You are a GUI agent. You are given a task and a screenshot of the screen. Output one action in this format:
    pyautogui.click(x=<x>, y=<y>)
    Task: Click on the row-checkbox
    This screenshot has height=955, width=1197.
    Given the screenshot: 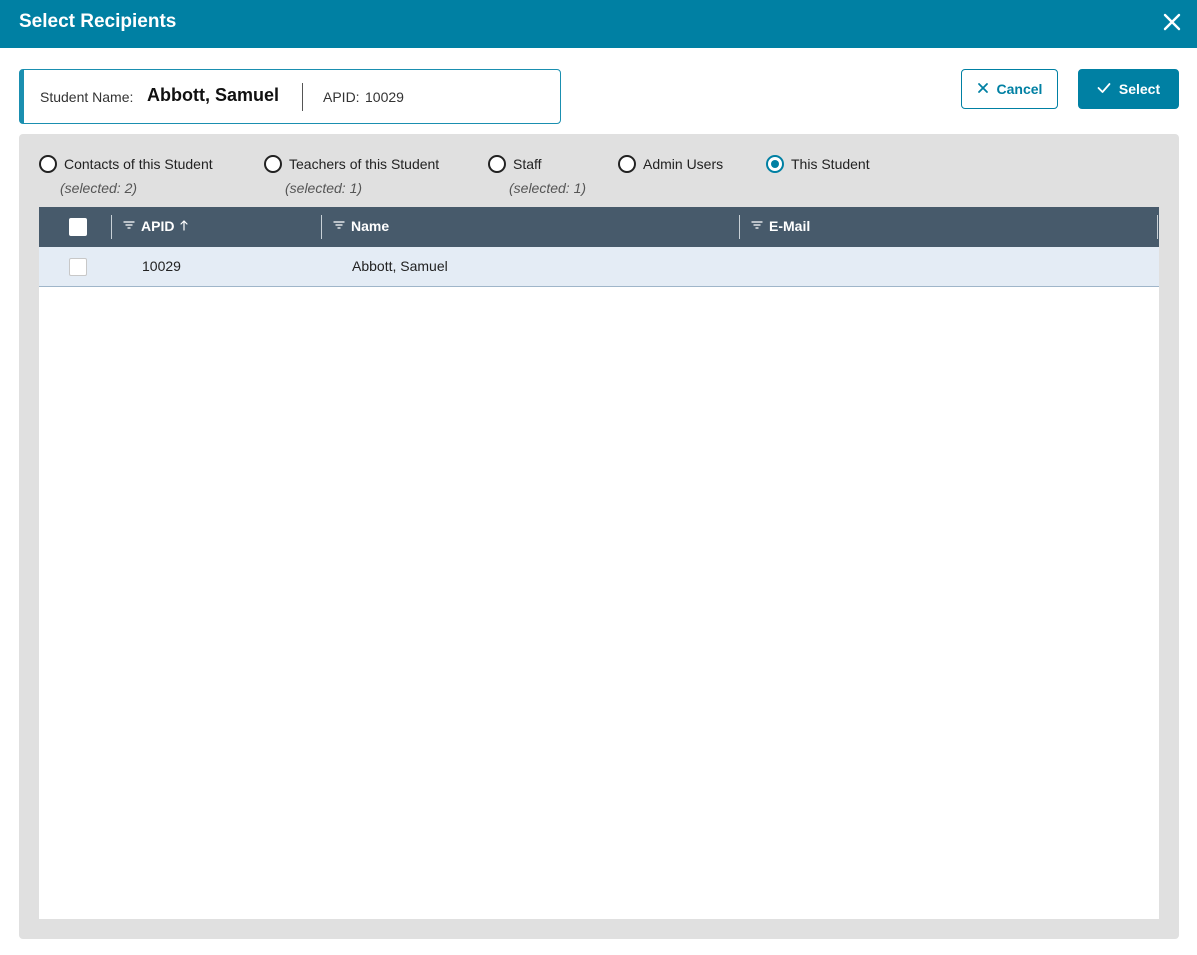 What is the action you would take?
    pyautogui.click(x=78, y=267)
    